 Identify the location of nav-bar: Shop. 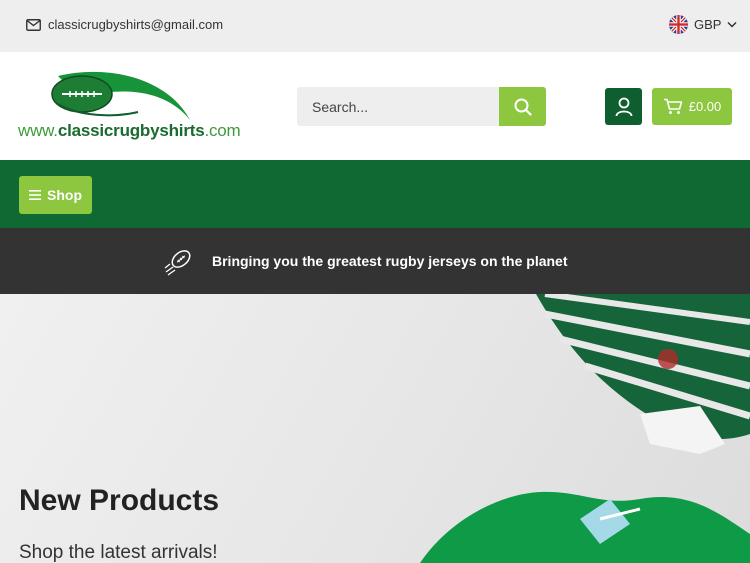
(375, 194).